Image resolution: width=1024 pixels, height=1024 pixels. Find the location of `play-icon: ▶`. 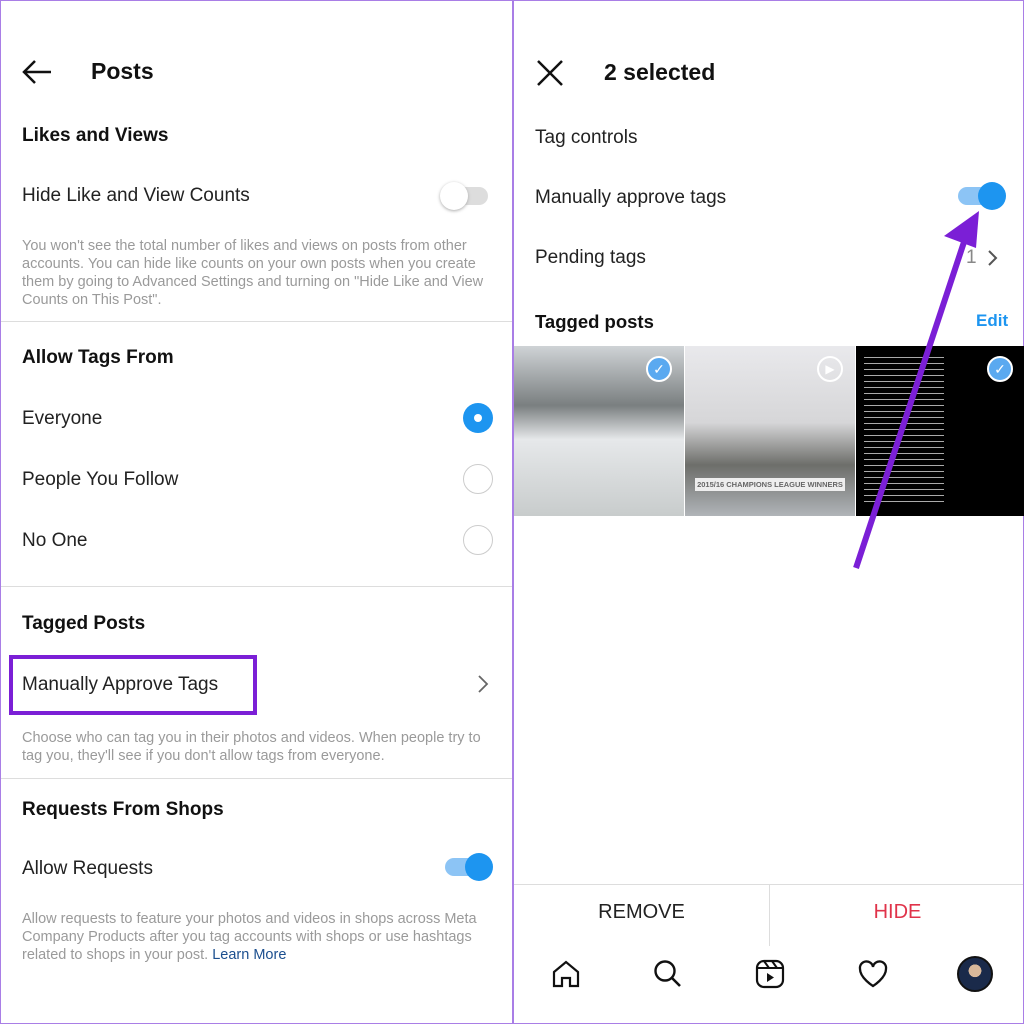

play-icon: ▶ is located at coordinates (830, 369).